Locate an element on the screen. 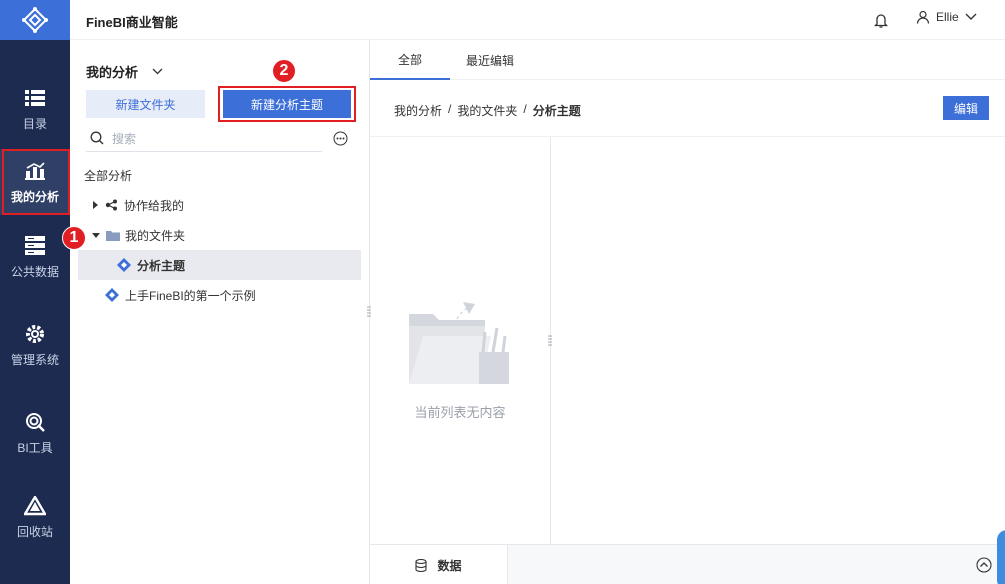 This screenshot has height=584, width=1005. breadcrumb-item: 我的分析 is located at coordinates (418, 110).